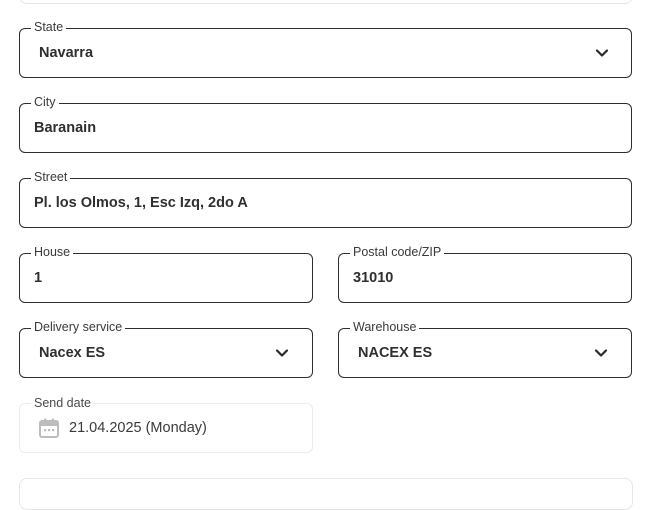  Describe the element at coordinates (373, 278) in the screenshot. I see `postal-code-value: 31010` at that location.